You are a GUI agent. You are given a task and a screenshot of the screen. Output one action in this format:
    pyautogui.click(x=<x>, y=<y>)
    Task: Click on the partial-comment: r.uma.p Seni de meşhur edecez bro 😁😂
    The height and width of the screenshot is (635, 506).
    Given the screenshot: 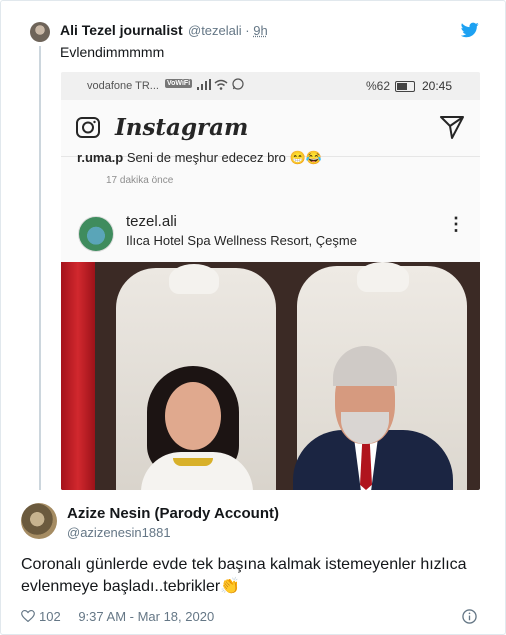 What is the action you would take?
    pyautogui.click(x=199, y=158)
    